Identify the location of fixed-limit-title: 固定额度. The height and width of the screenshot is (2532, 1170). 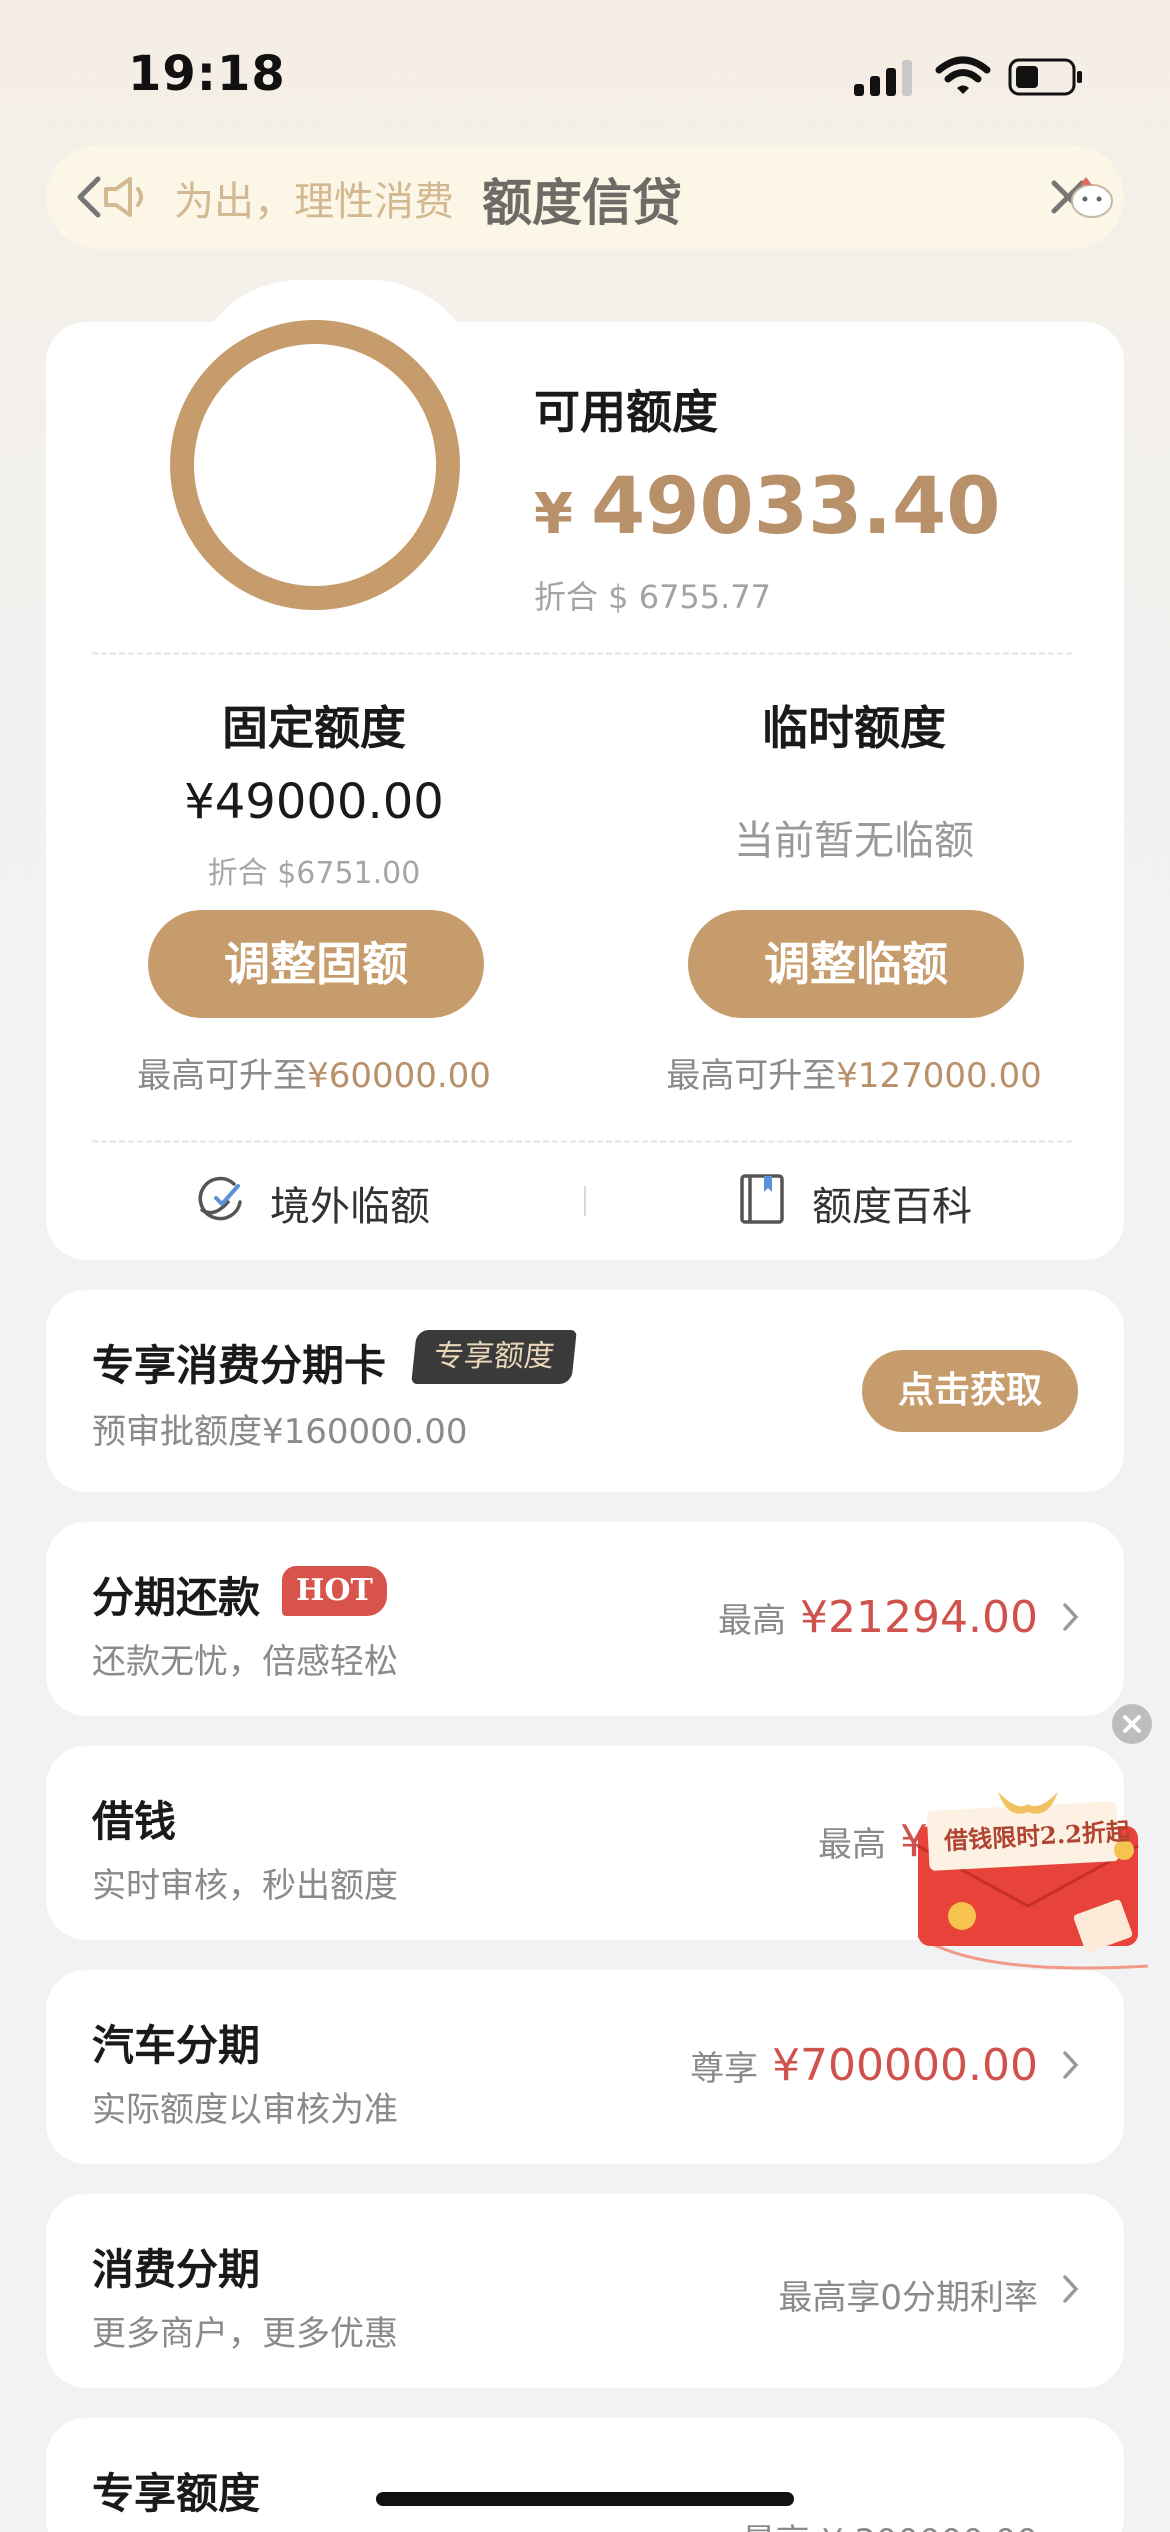
(314, 728).